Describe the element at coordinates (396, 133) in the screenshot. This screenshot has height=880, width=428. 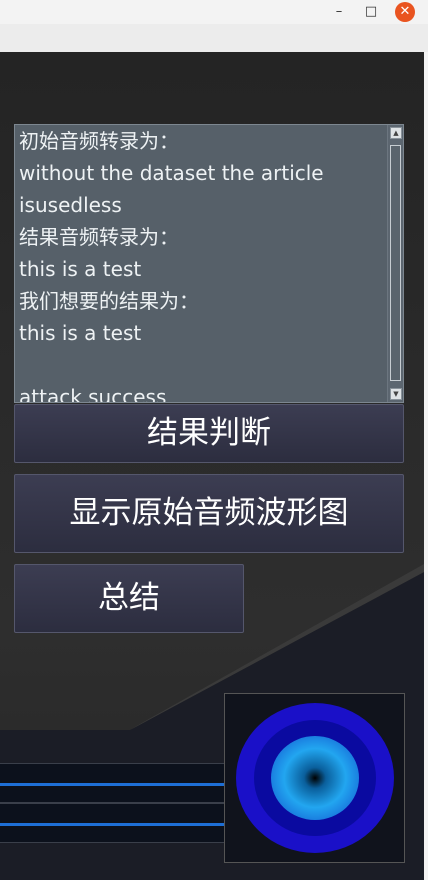
I see `scroll-up-icon: ▲` at that location.